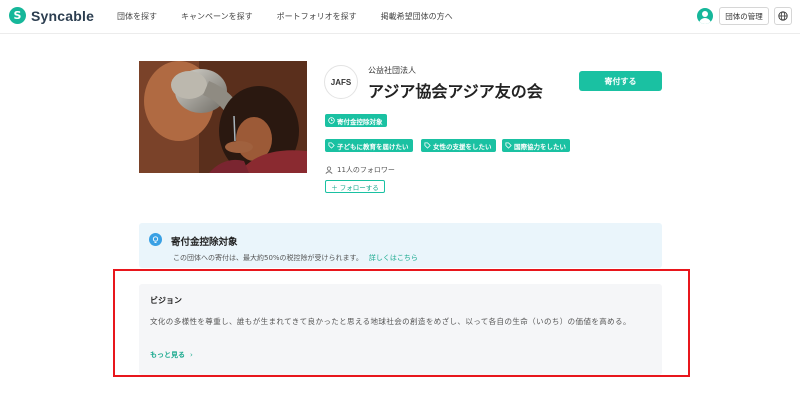  I want to click on nav-find-portfolios: ポートフォリオを探す, so click(317, 16).